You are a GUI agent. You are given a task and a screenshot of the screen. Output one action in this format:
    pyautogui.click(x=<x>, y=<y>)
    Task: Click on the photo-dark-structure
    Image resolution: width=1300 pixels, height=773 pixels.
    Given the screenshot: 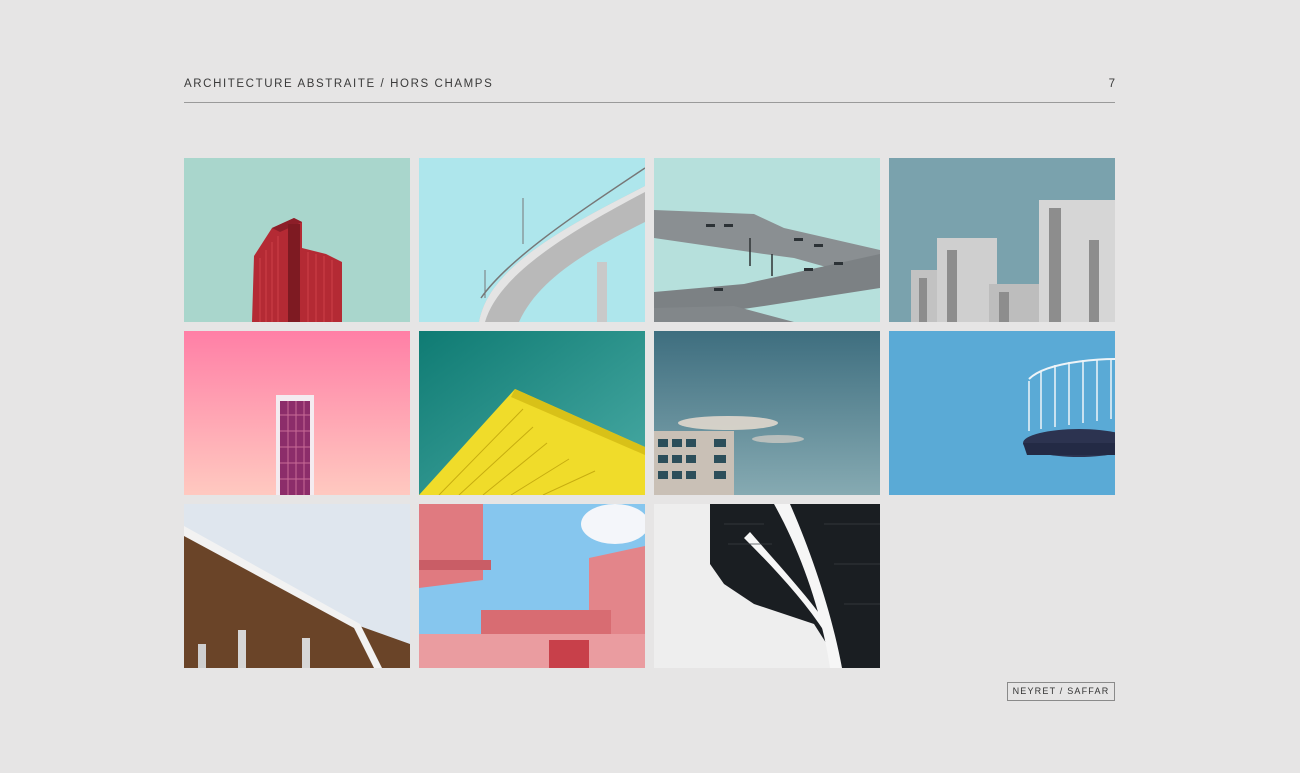 What is the action you would take?
    pyautogui.click(x=767, y=586)
    